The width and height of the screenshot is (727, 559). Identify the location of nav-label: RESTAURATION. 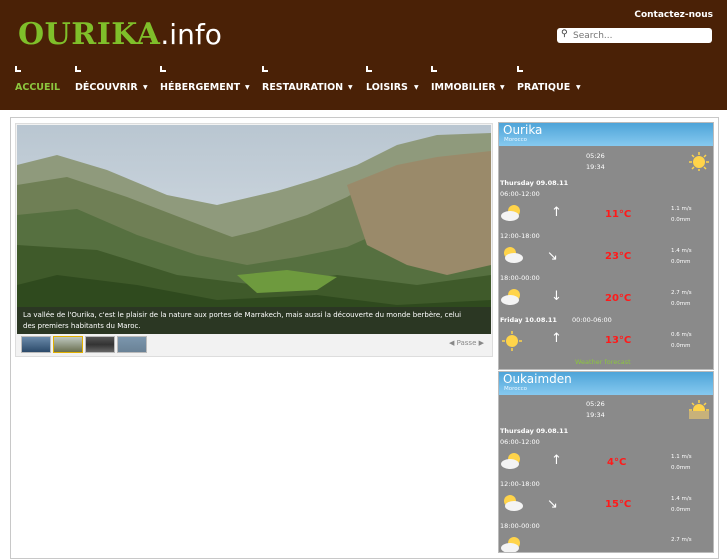
(303, 87).